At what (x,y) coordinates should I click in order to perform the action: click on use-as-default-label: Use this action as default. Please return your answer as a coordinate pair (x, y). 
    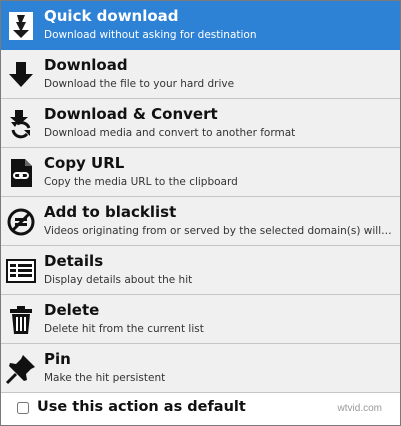
    Looking at the image, I should click on (141, 407).